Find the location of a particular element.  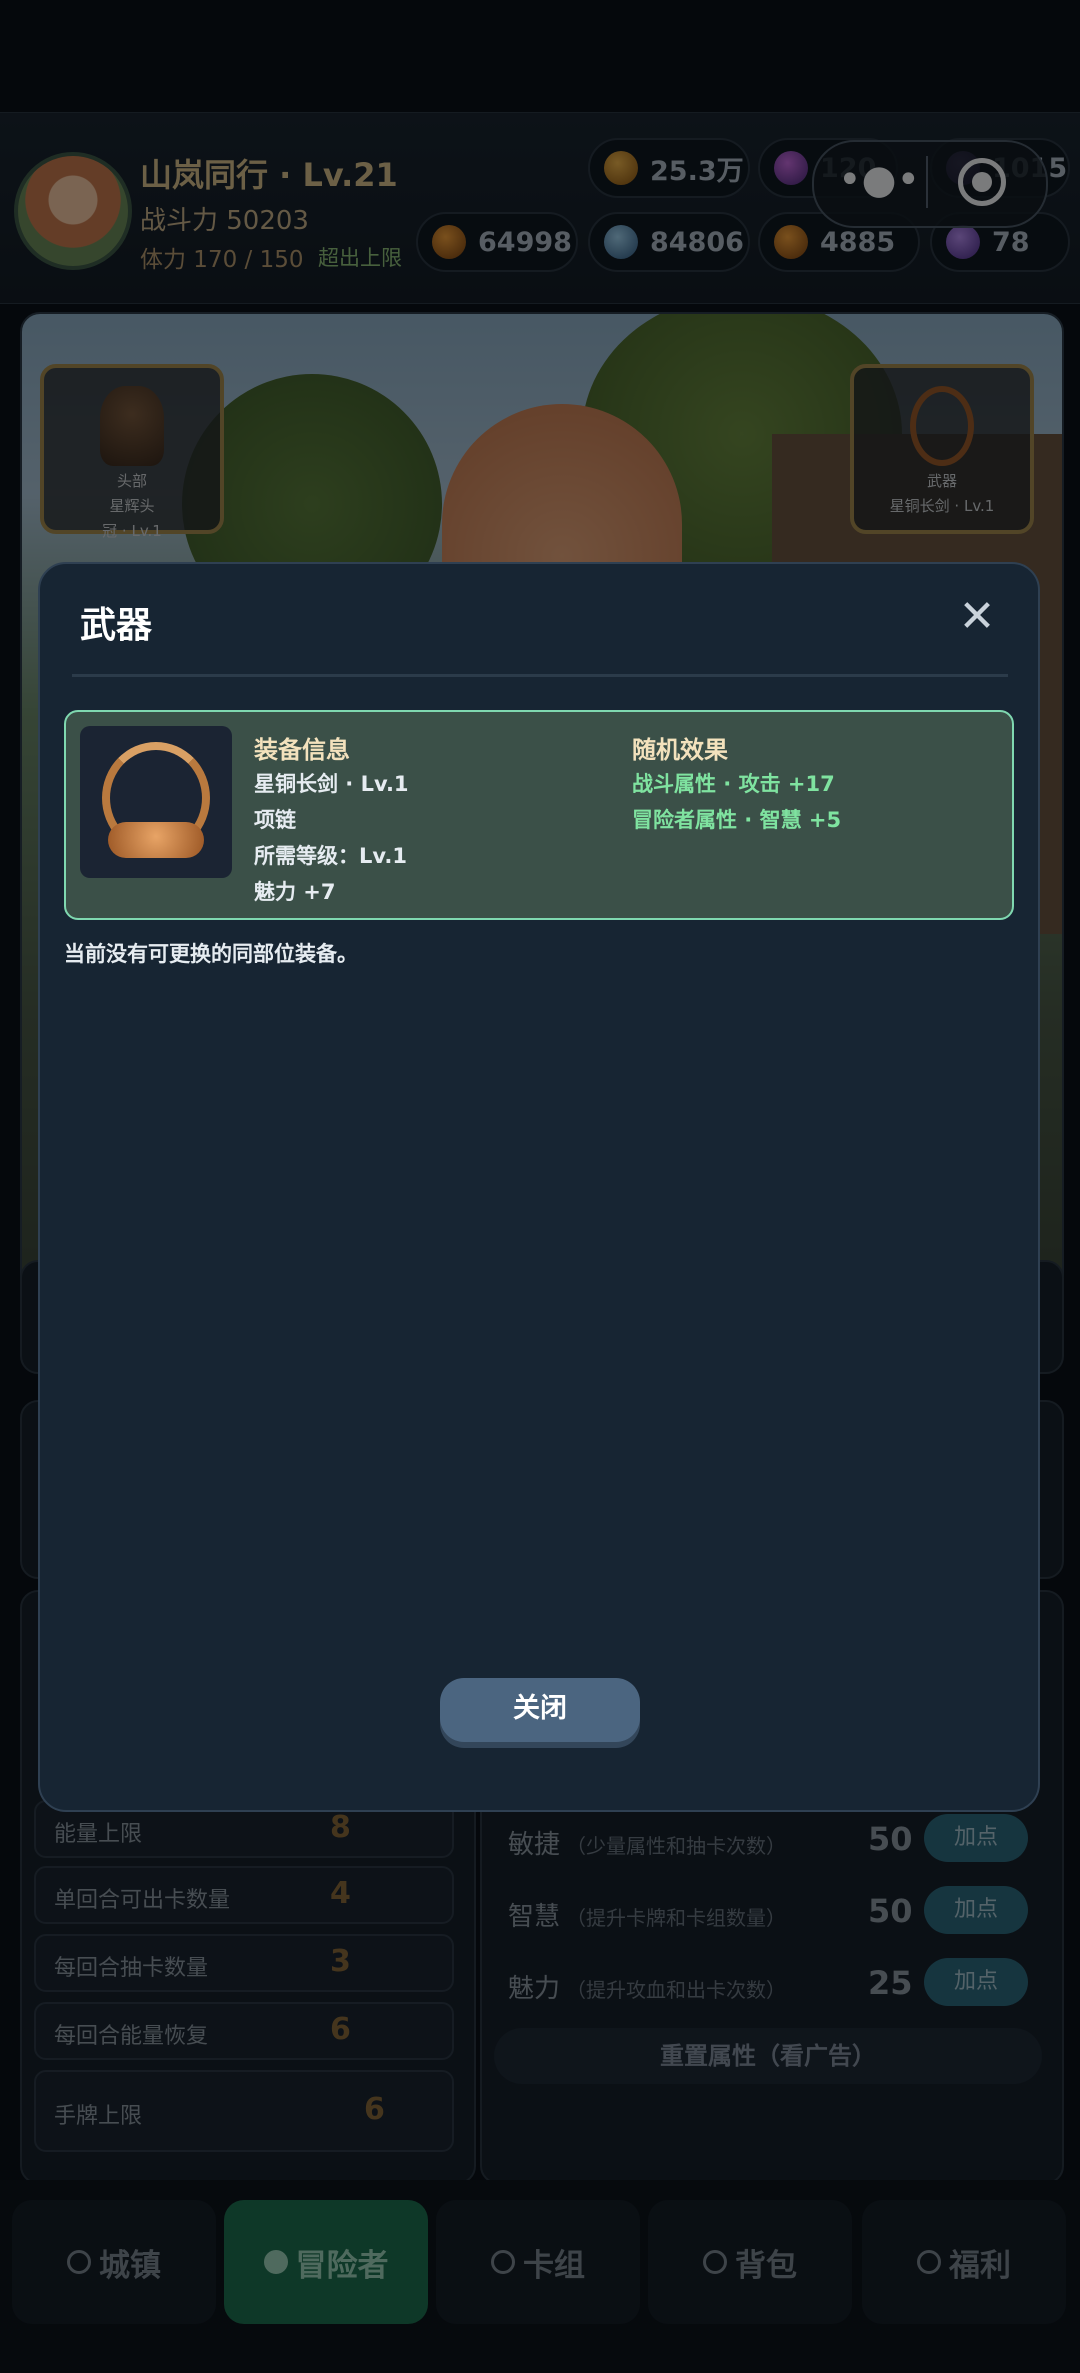

random-effect: 冒险者属性 · 智慧 +5 is located at coordinates (737, 820).